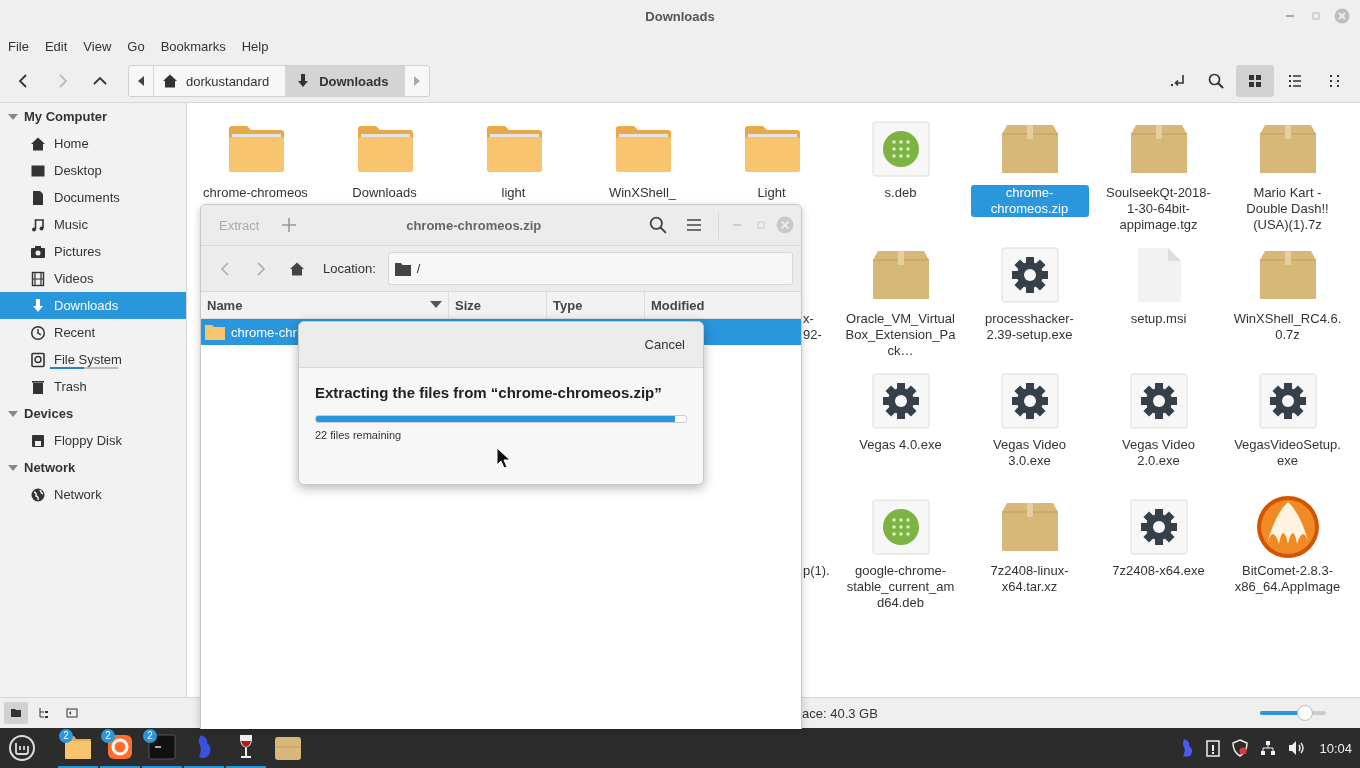 The image size is (1360, 768). Describe the element at coordinates (93, 170) in the screenshot. I see `sidebar-item: Desktop` at that location.